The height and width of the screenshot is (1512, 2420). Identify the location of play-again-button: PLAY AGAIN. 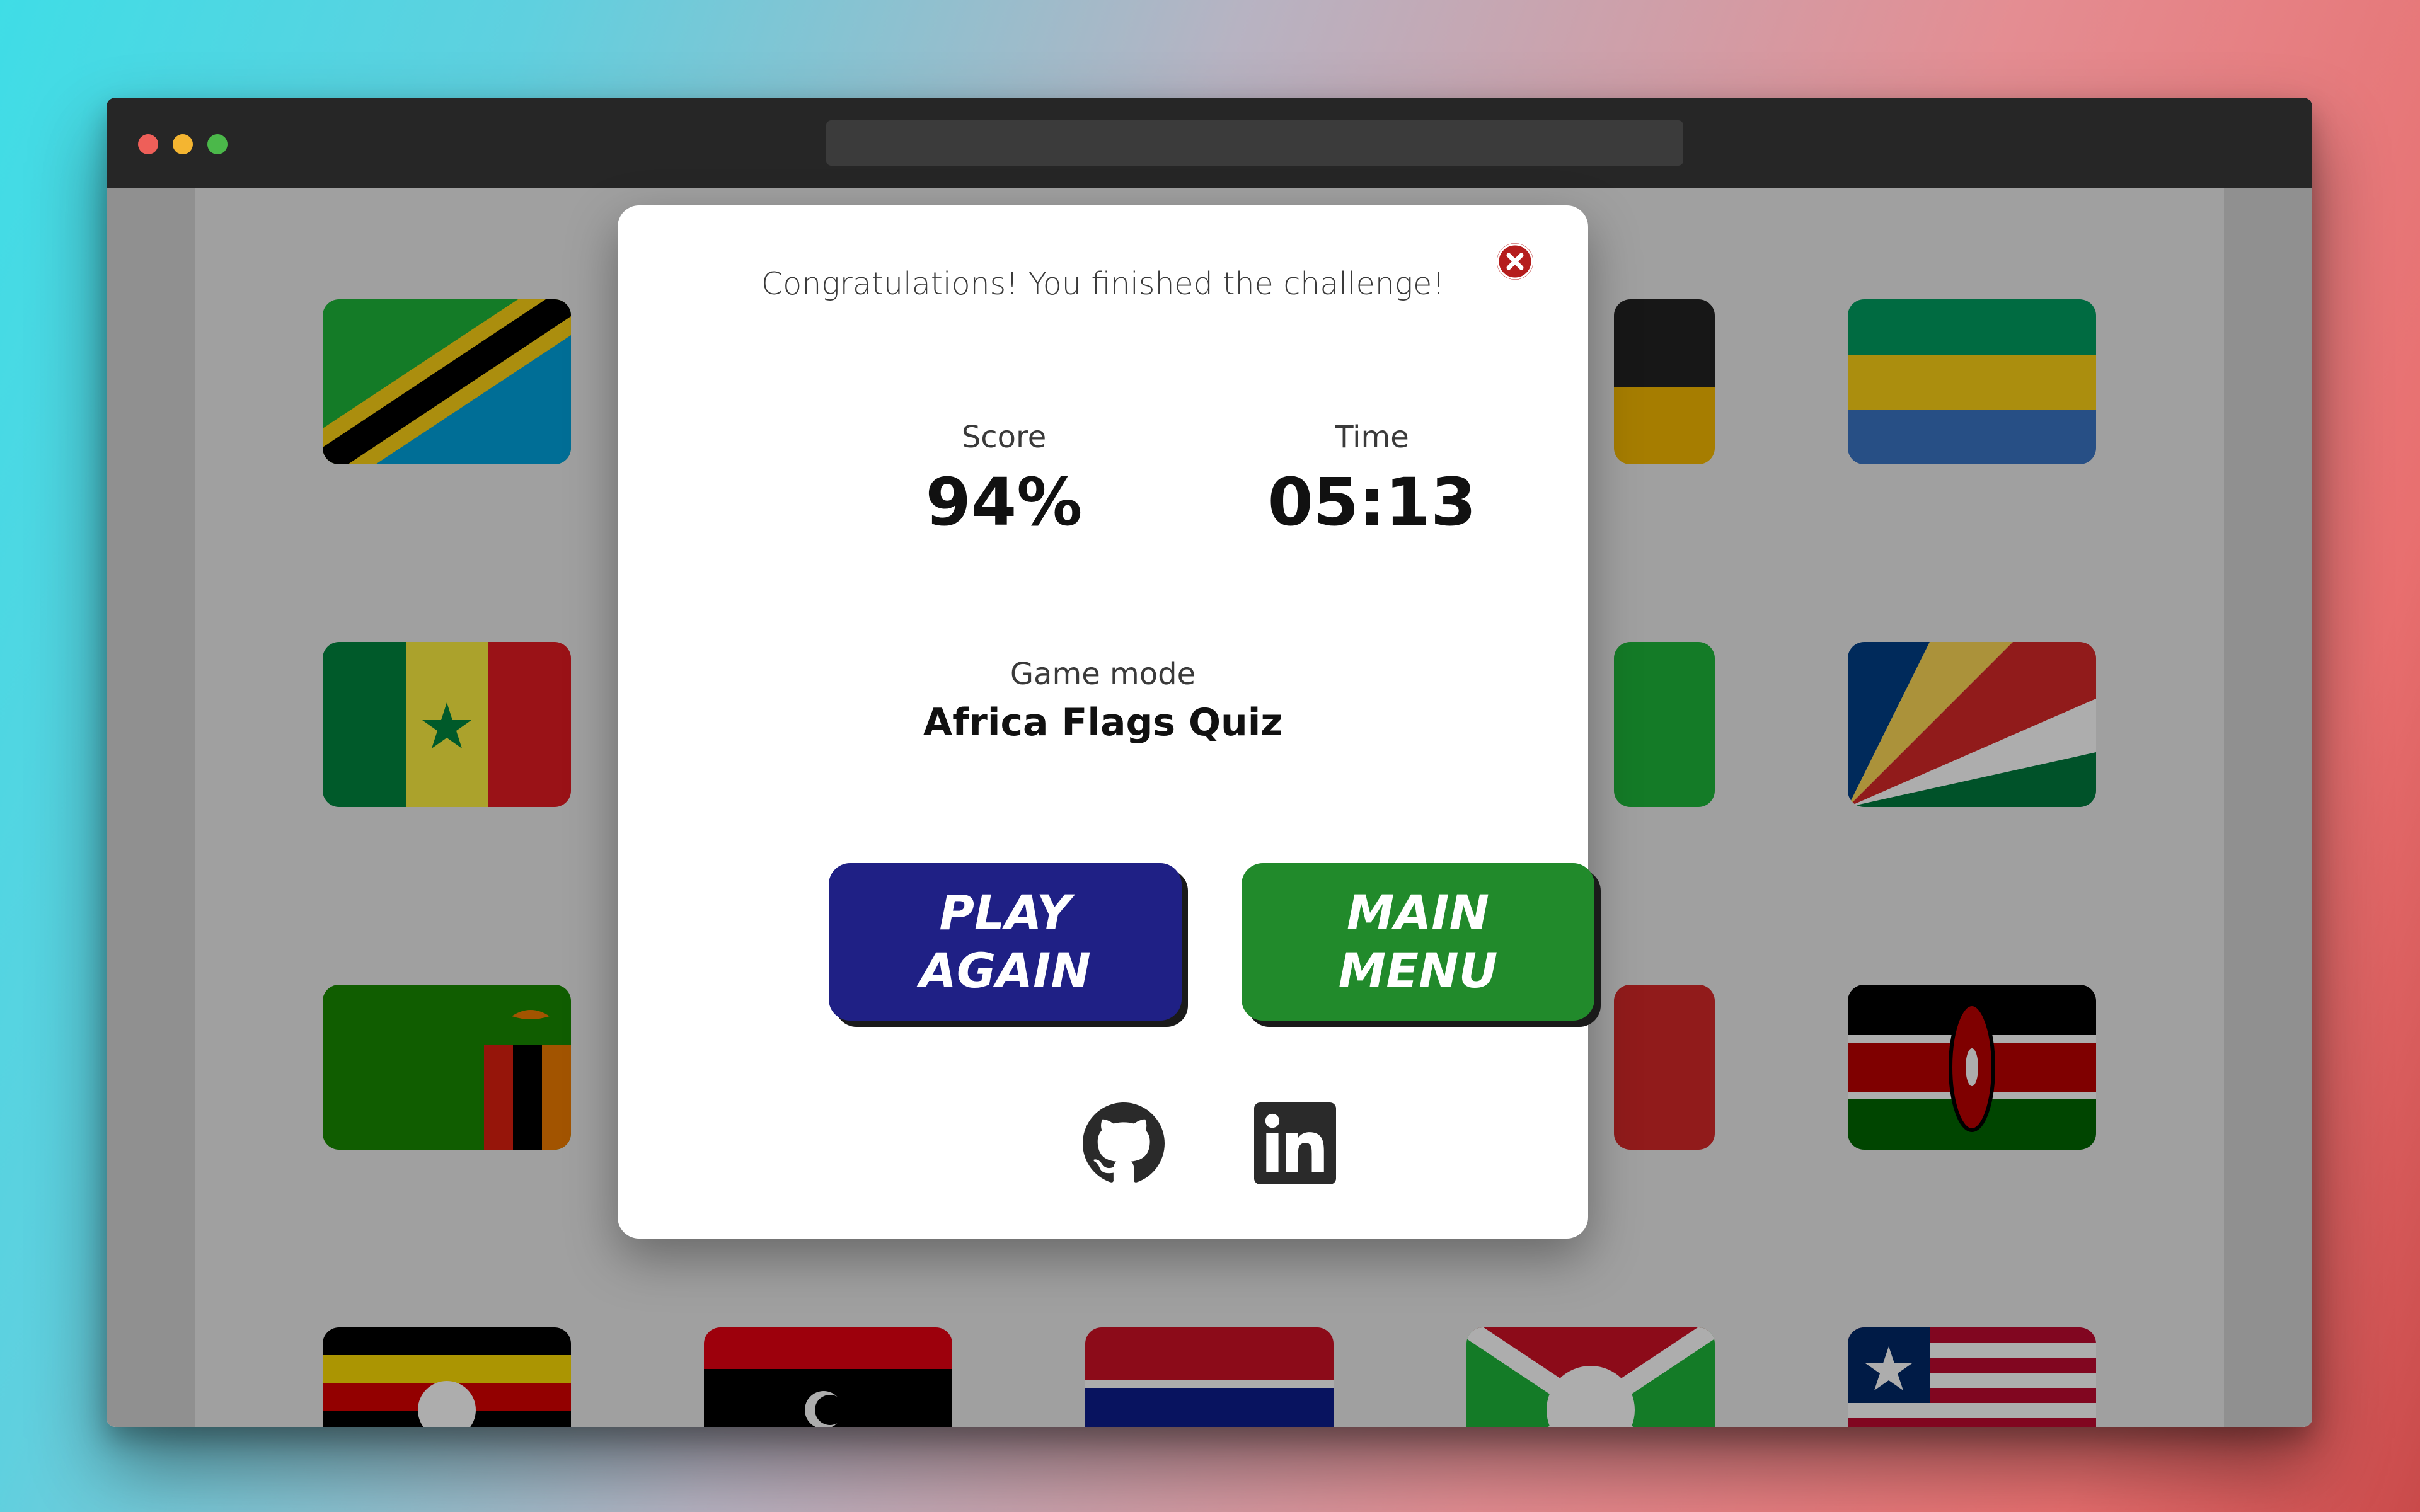
(1006, 942).